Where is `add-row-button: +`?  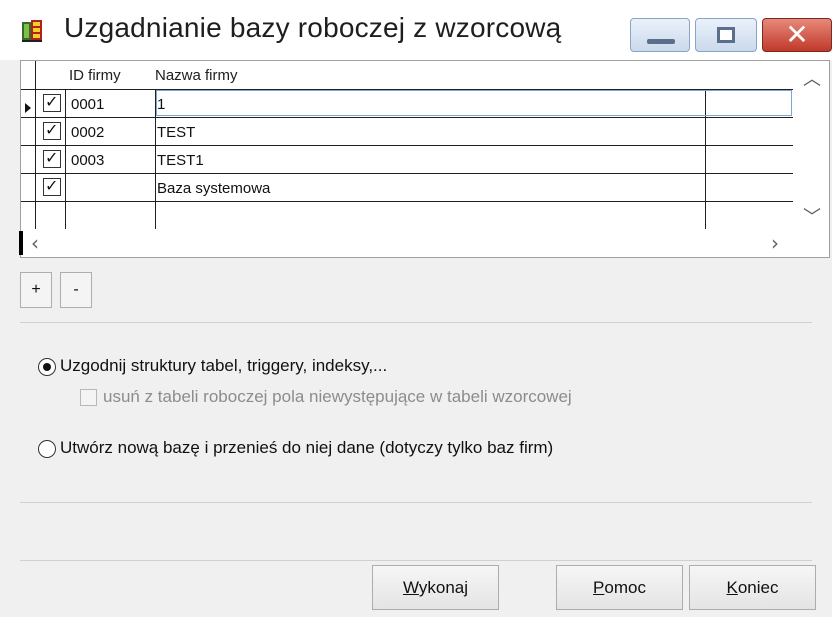 add-row-button: + is located at coordinates (36, 290).